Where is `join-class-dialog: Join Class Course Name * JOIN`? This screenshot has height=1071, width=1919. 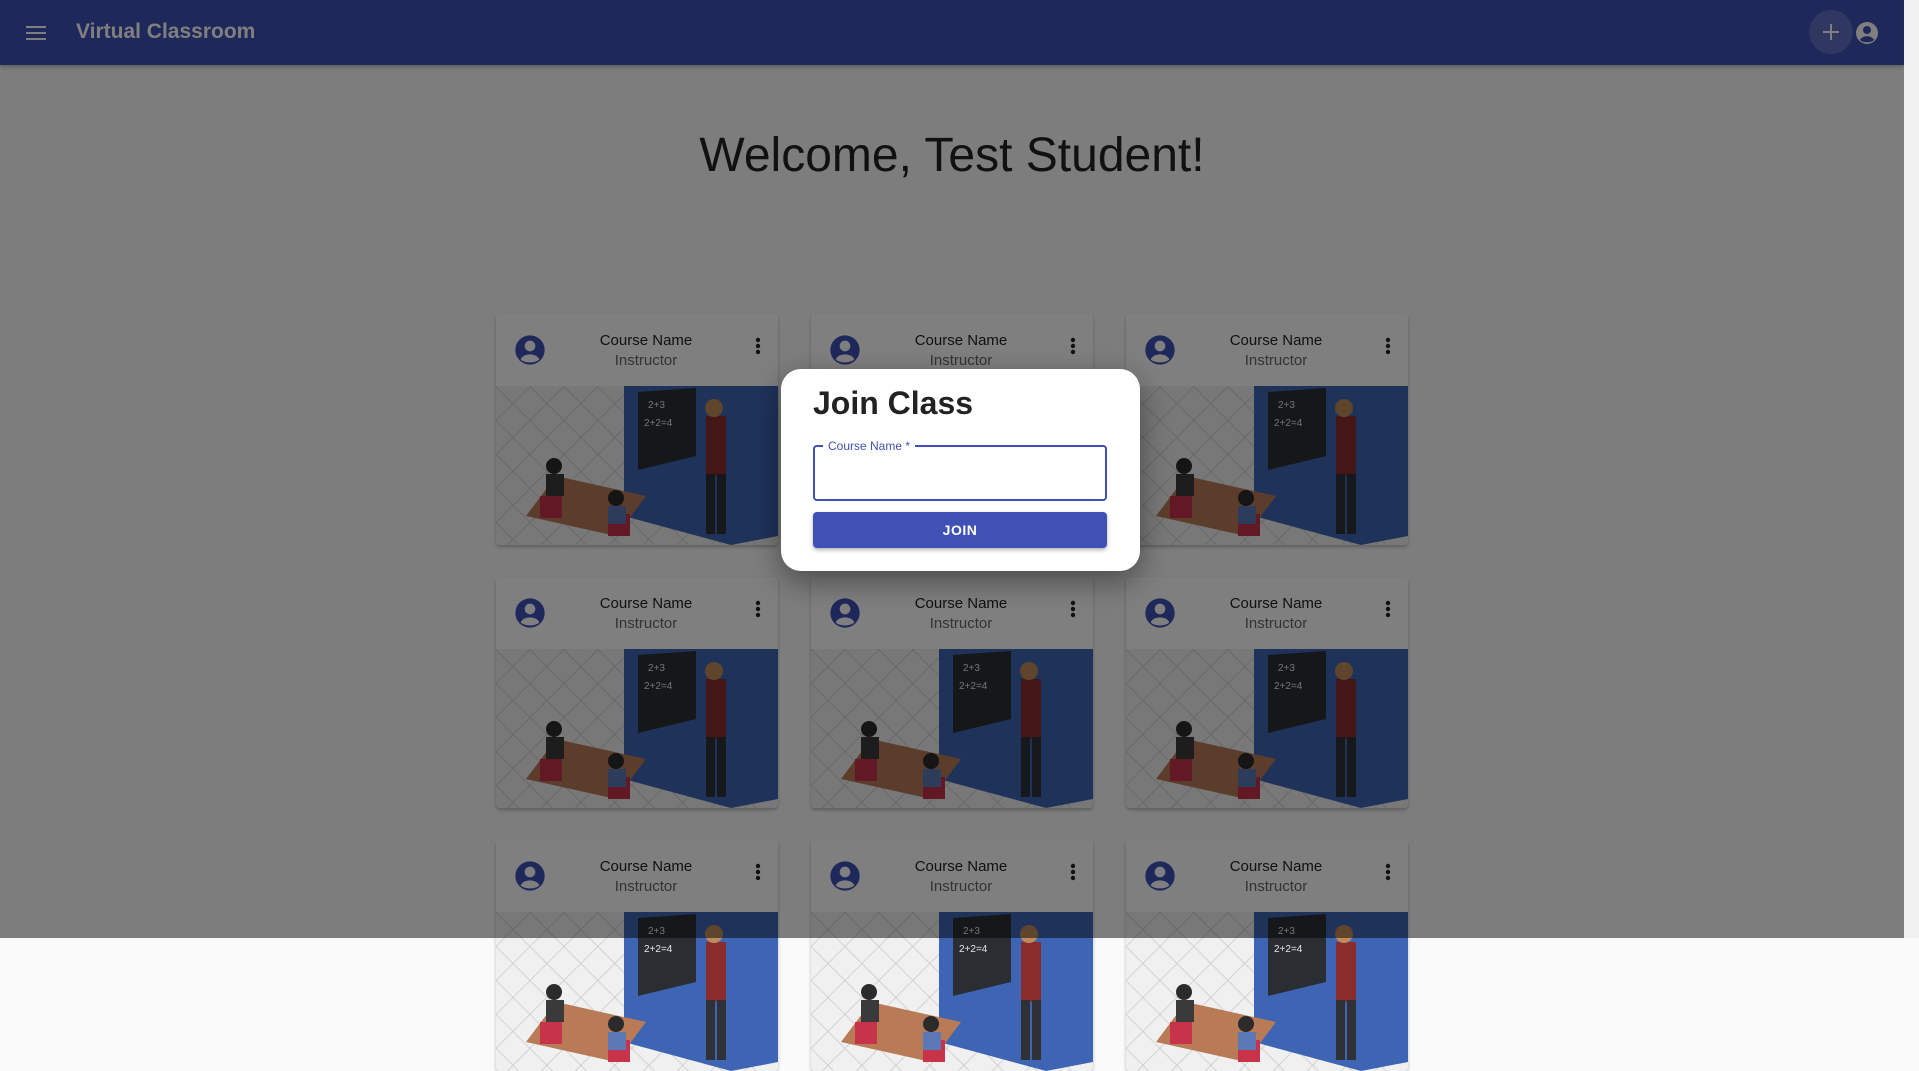
join-class-dialog: Join Class Course Name * JOIN is located at coordinates (960, 470).